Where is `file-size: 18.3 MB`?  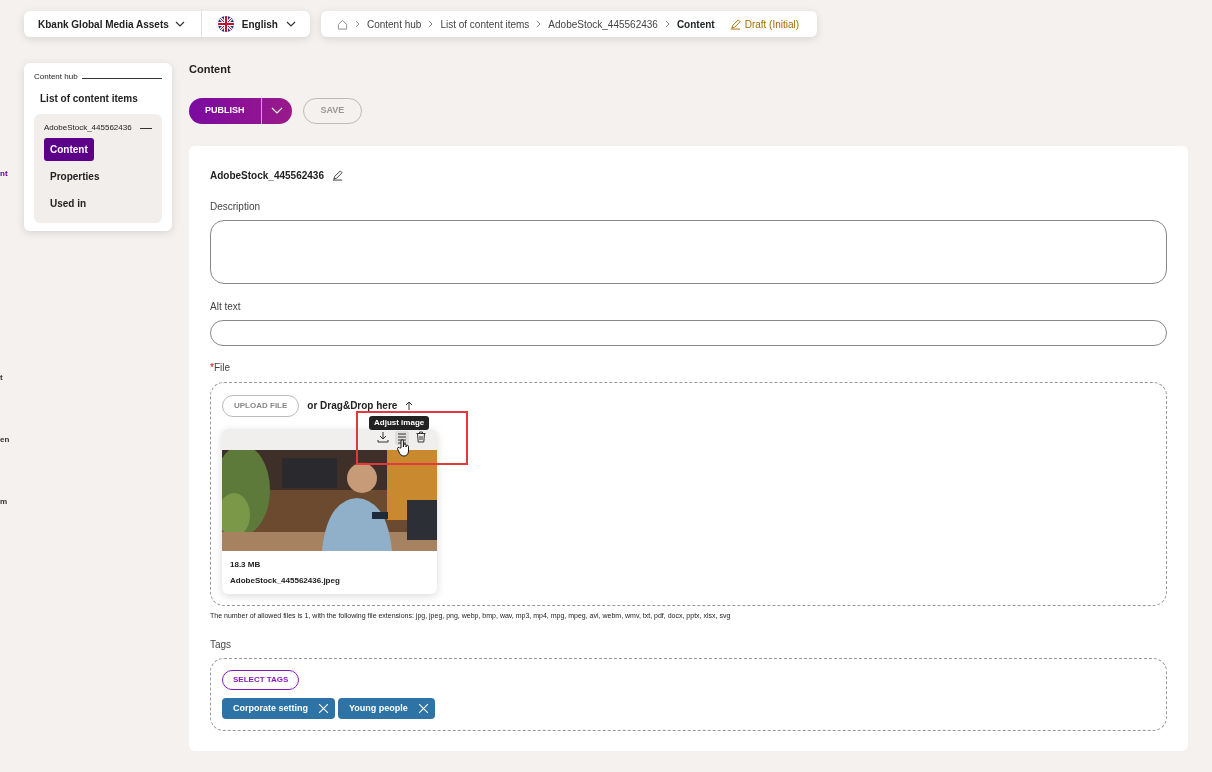
file-size: 18.3 MB is located at coordinates (246, 564).